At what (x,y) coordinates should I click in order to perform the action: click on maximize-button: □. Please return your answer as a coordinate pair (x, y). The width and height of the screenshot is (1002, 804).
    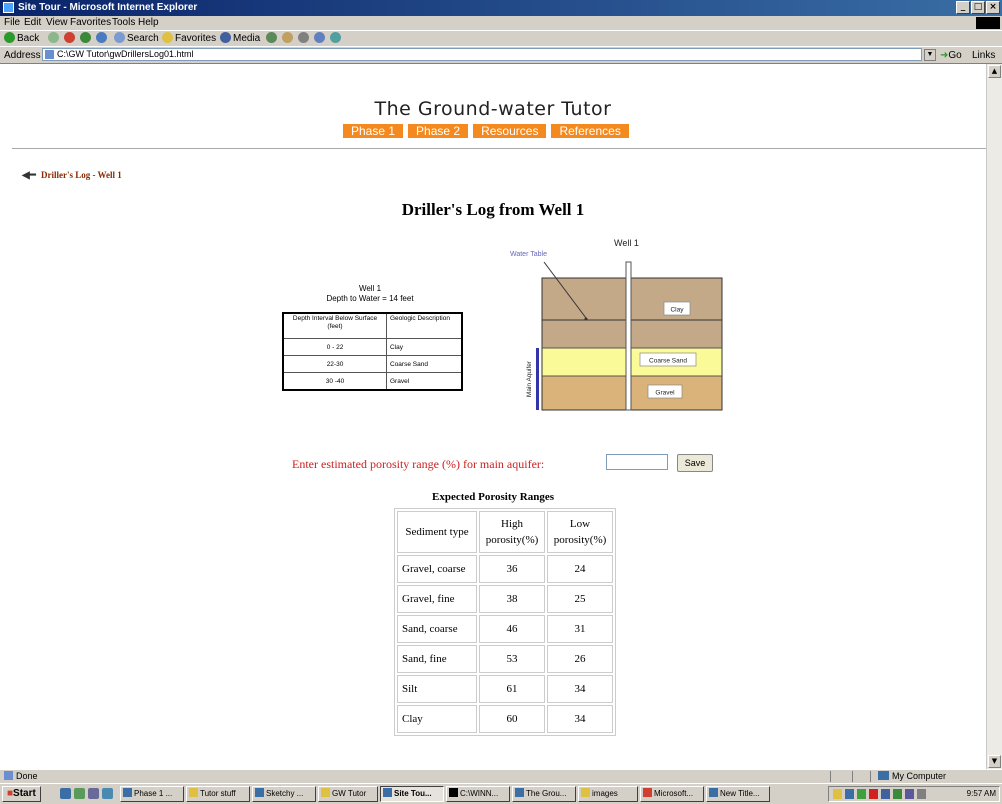
    Looking at the image, I should click on (978, 7).